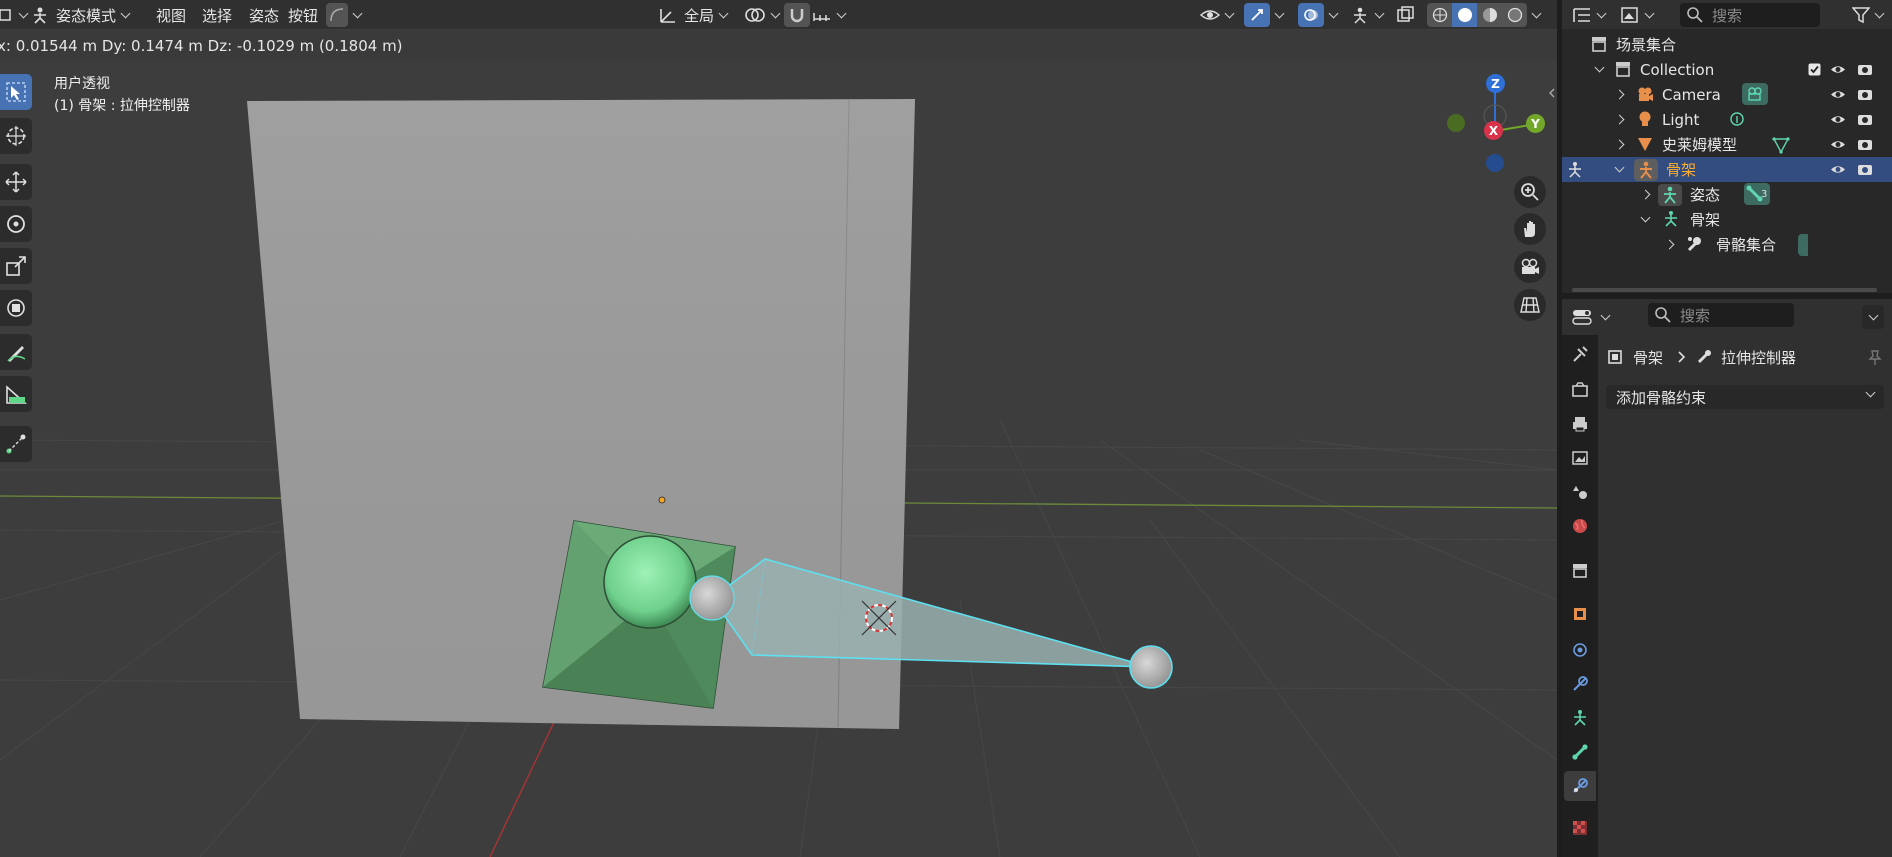  What do you see at coordinates (303, 15) in the screenshot?
I see `menu-button: 按钮` at bounding box center [303, 15].